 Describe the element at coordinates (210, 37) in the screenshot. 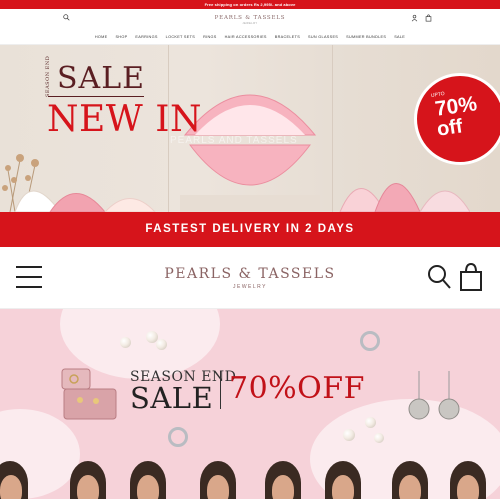

I see `nav-item-rings: RINGS` at that location.